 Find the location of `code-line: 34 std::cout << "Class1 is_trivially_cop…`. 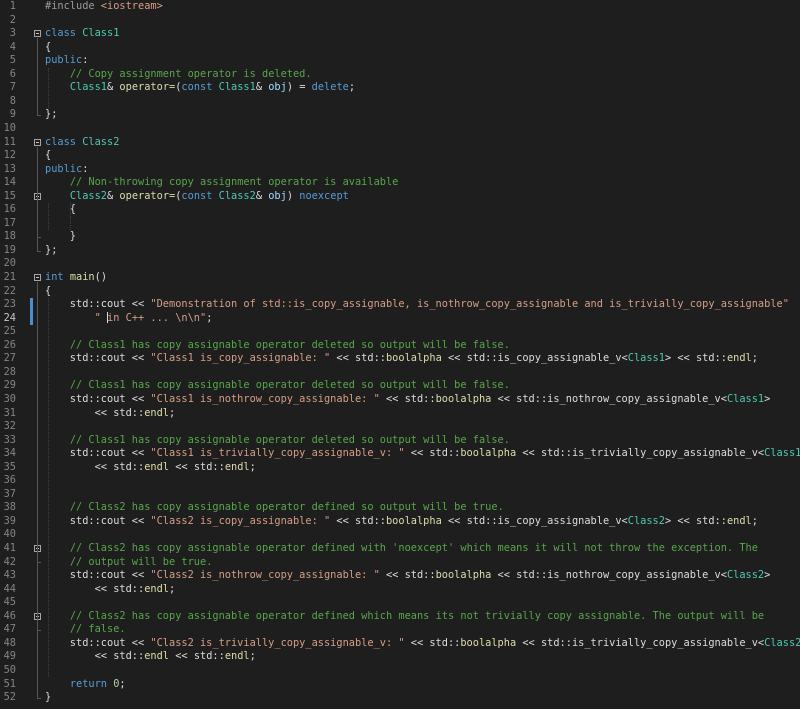

code-line: 34 std::cout << "Class1 is_trivially_cop… is located at coordinates (400, 454).